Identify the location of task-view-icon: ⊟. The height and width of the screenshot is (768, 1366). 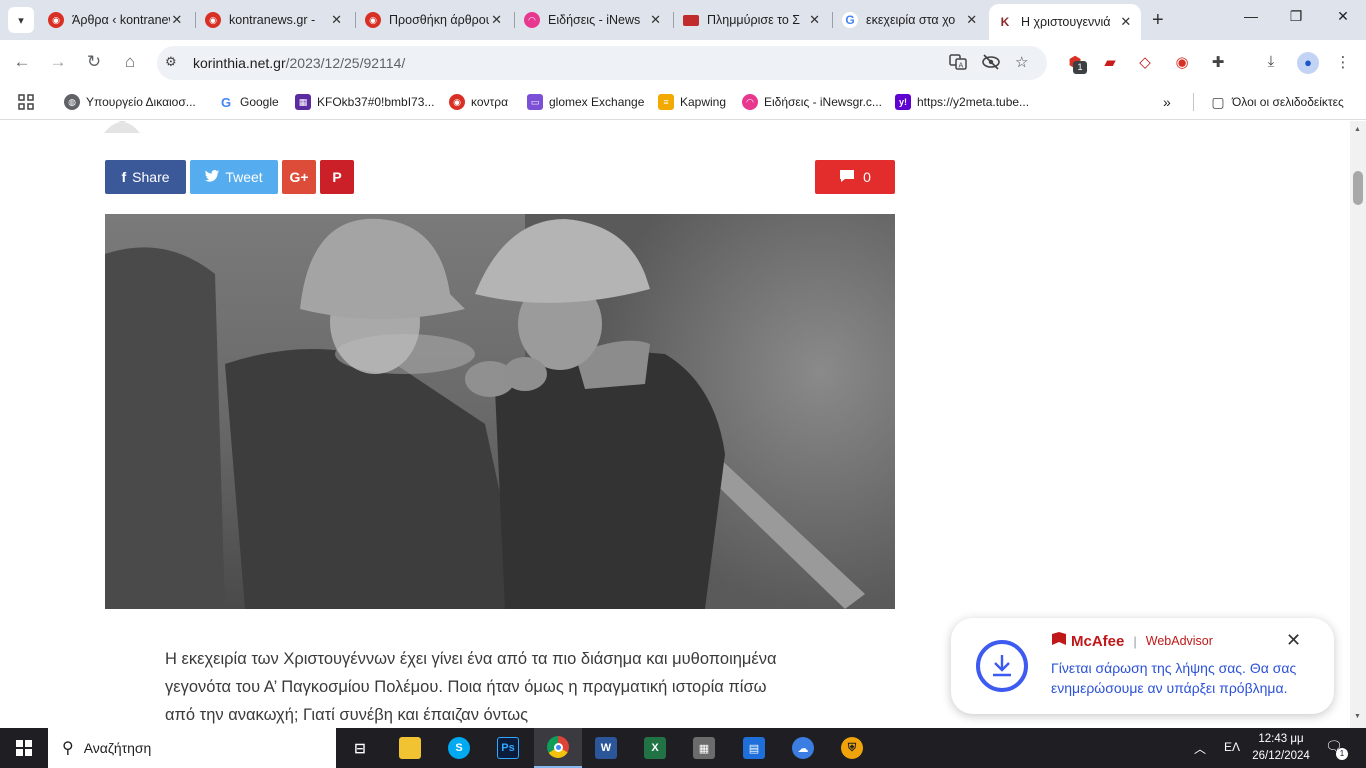
(360, 748).